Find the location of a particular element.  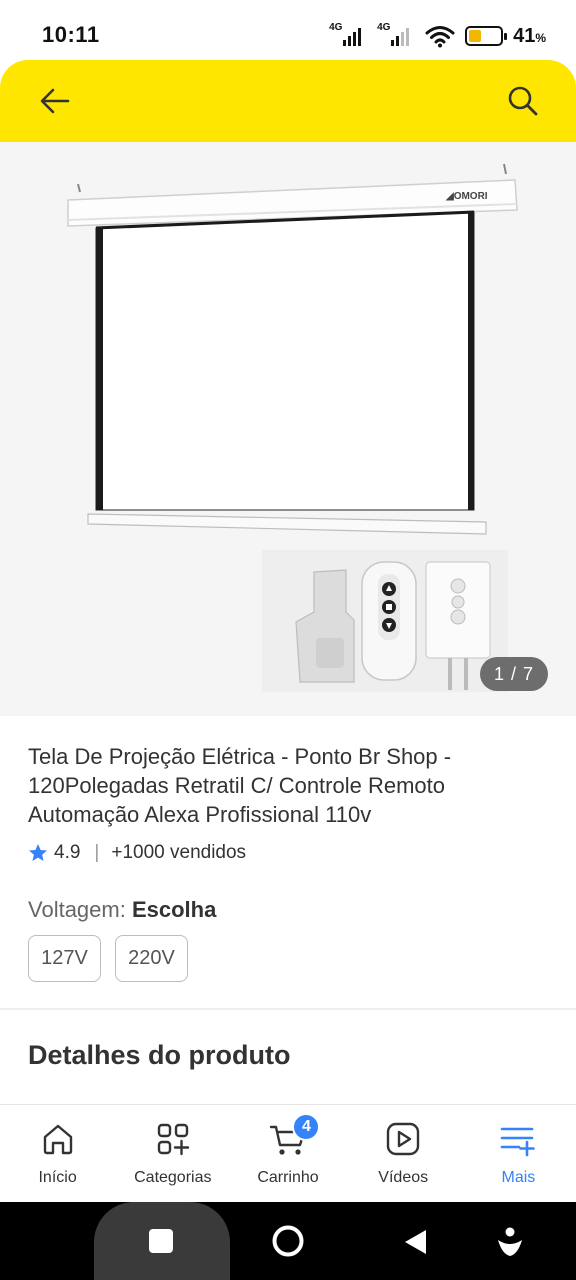

battery-percent: 41% is located at coordinates (529, 35).